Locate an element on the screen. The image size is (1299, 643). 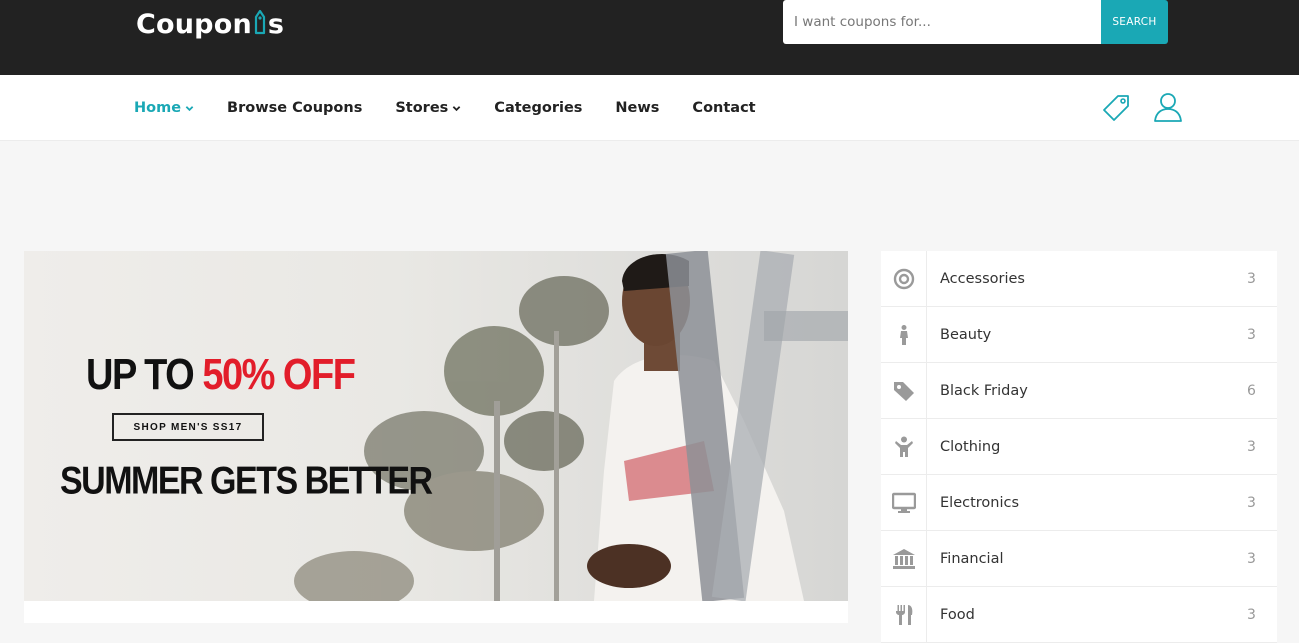
site-logo: Coupon s is located at coordinates (210, 24).